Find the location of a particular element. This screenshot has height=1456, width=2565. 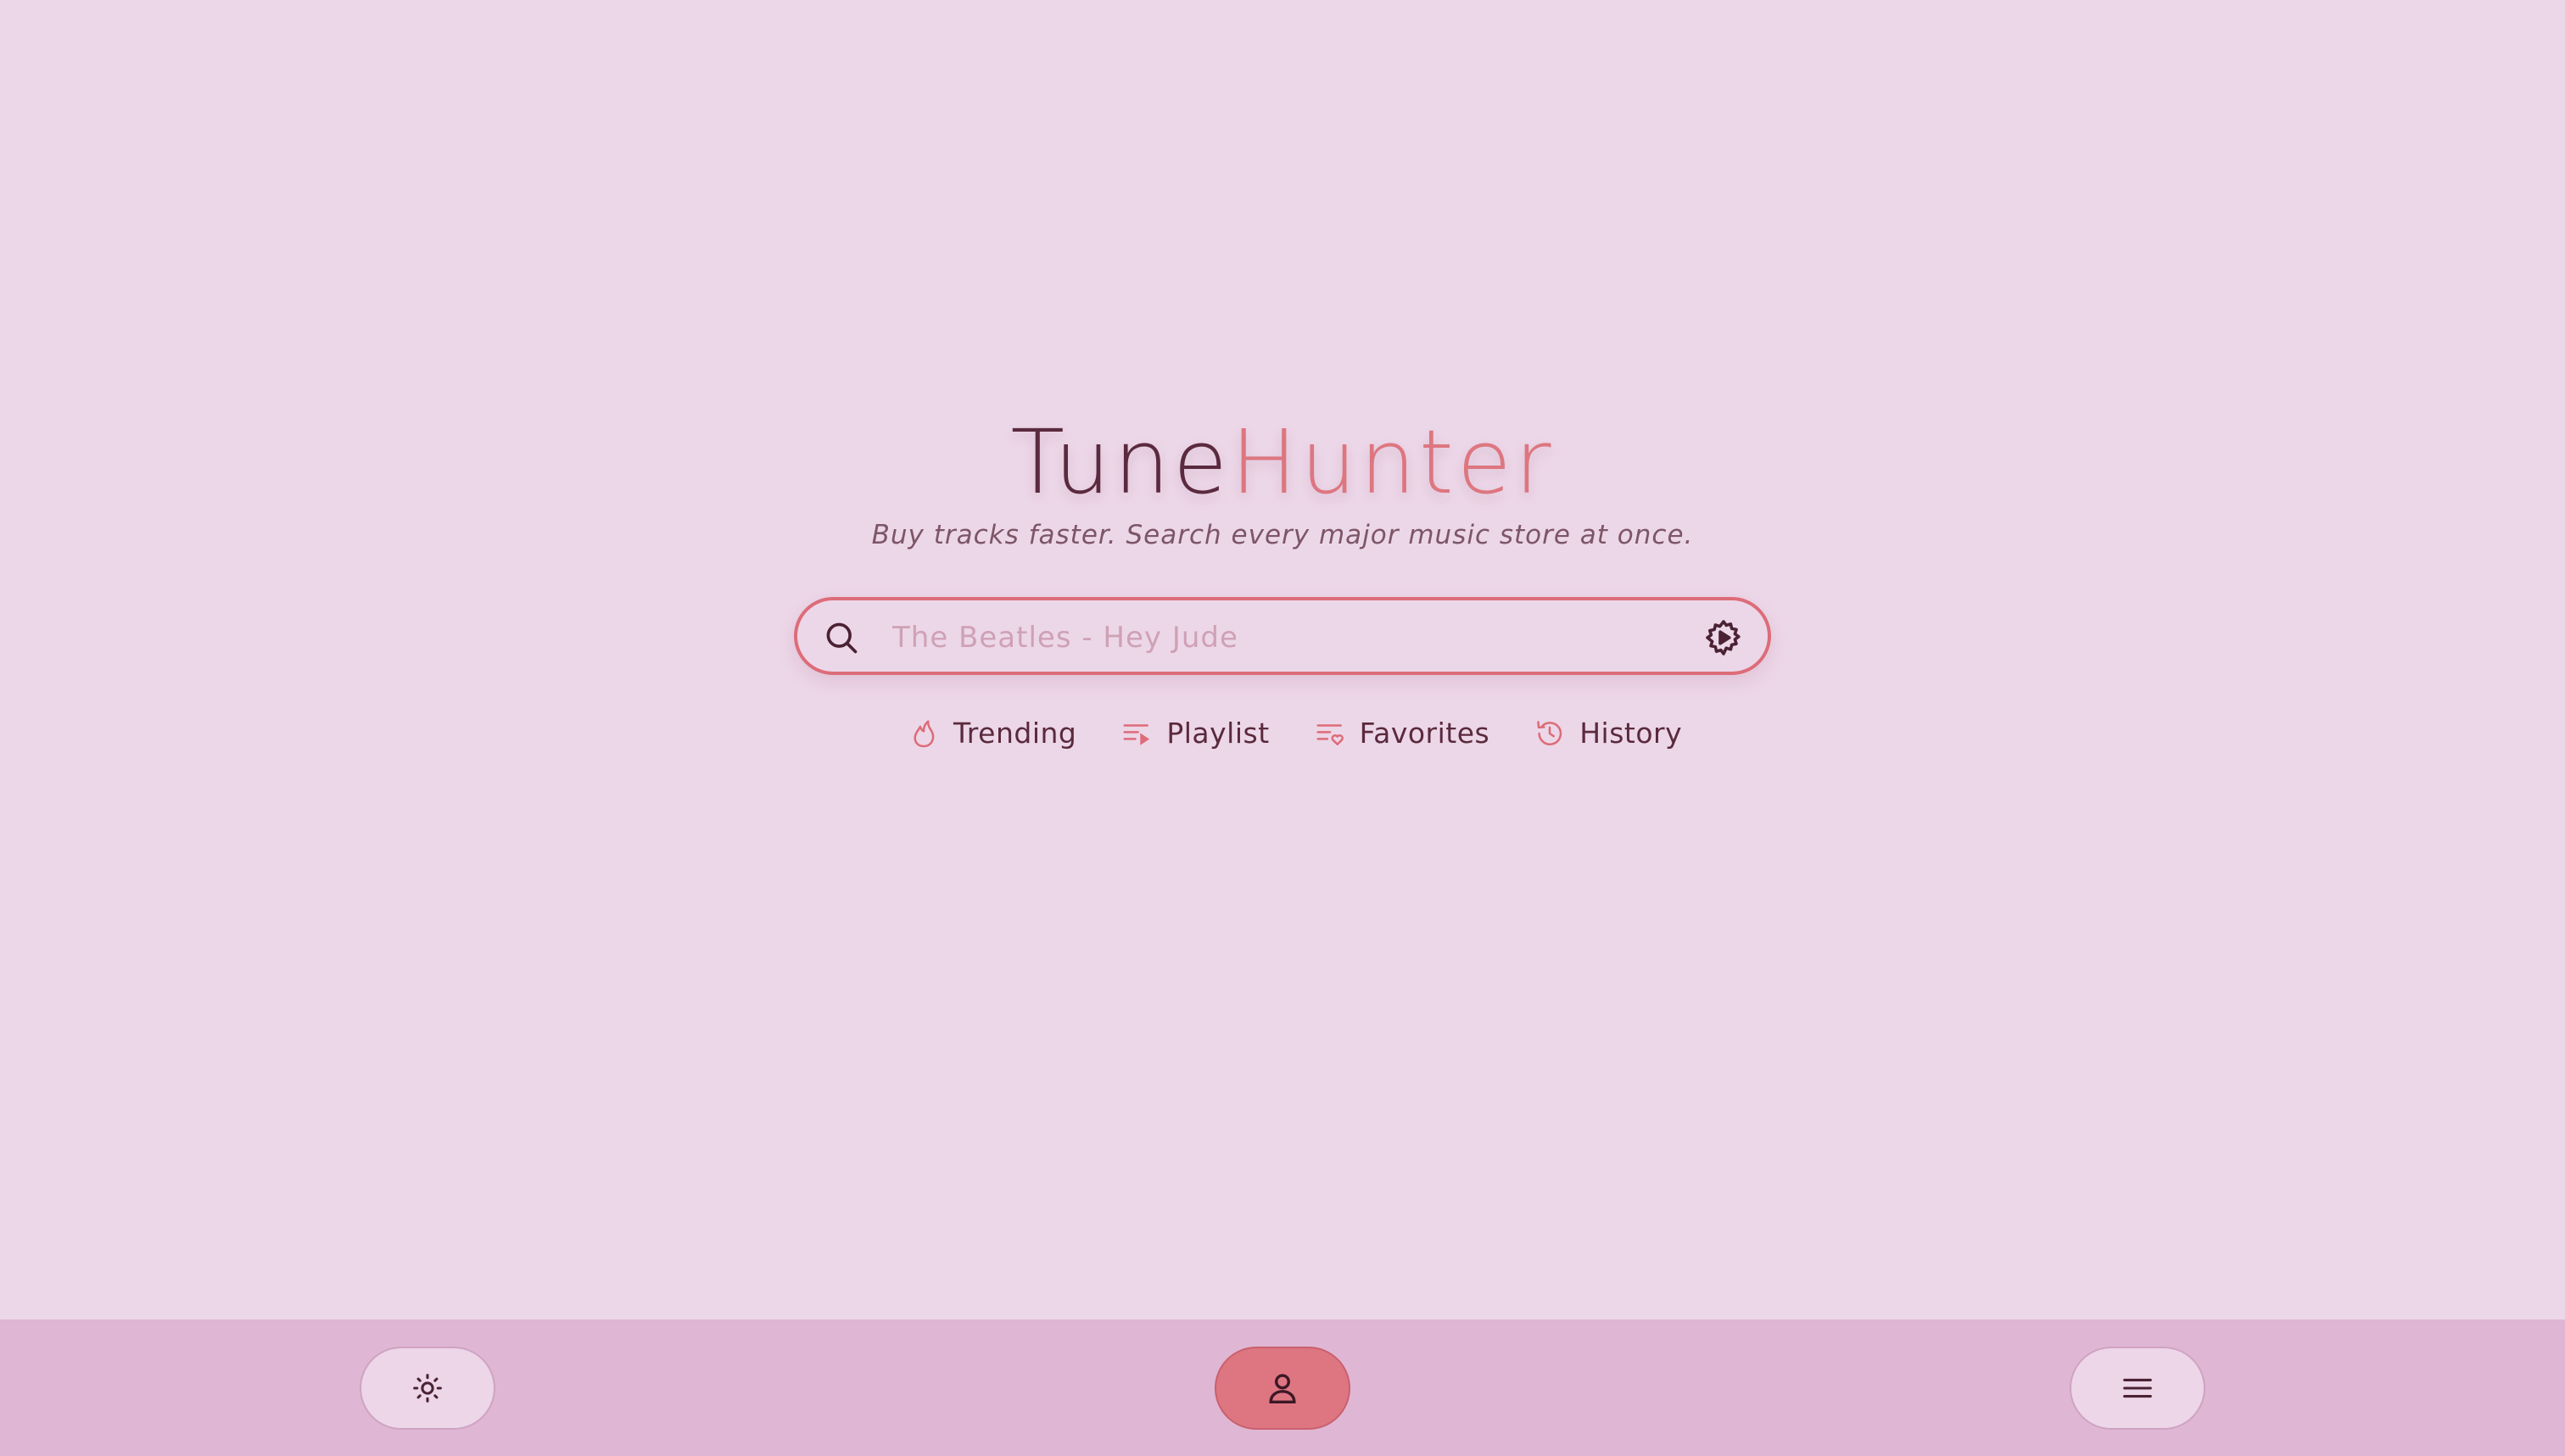

theme-toggle-button is located at coordinates (427, 1388).